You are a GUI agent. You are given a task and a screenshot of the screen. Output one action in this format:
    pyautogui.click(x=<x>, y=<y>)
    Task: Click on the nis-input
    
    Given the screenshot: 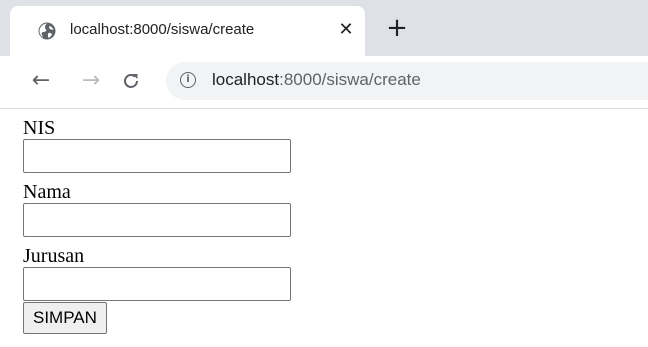 What is the action you would take?
    pyautogui.click(x=157, y=156)
    